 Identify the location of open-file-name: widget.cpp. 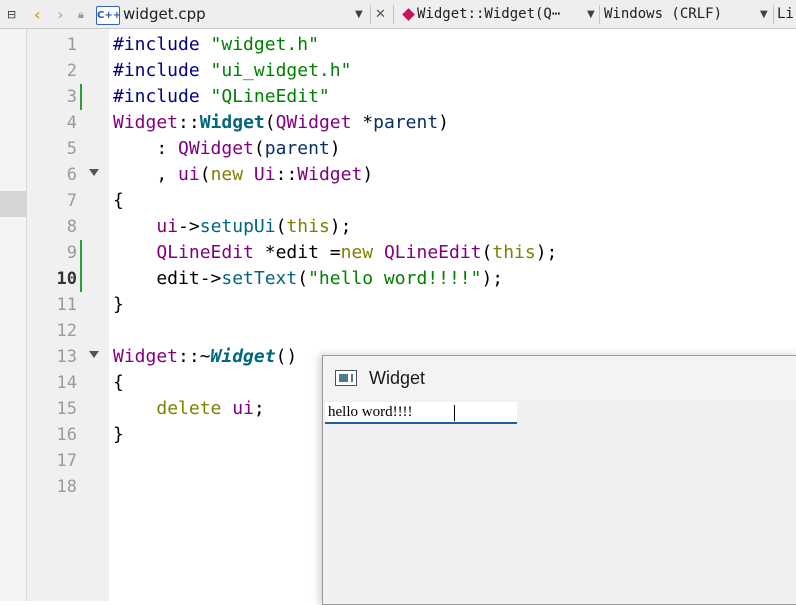
(164, 14).